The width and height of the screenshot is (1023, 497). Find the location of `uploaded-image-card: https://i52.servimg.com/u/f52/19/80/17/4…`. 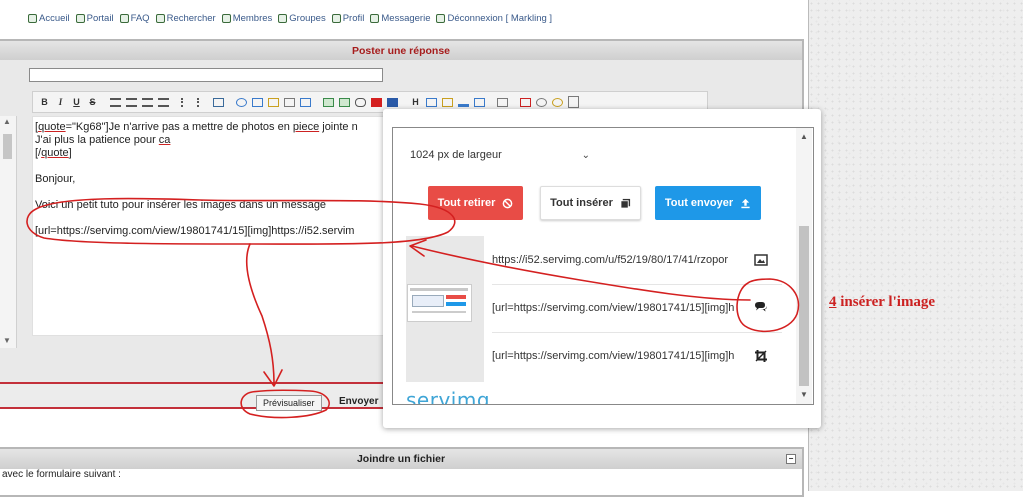

uploaded-image-card: https://i52.servimg.com/u/f52/19/80/17/4… is located at coordinates (595, 309).